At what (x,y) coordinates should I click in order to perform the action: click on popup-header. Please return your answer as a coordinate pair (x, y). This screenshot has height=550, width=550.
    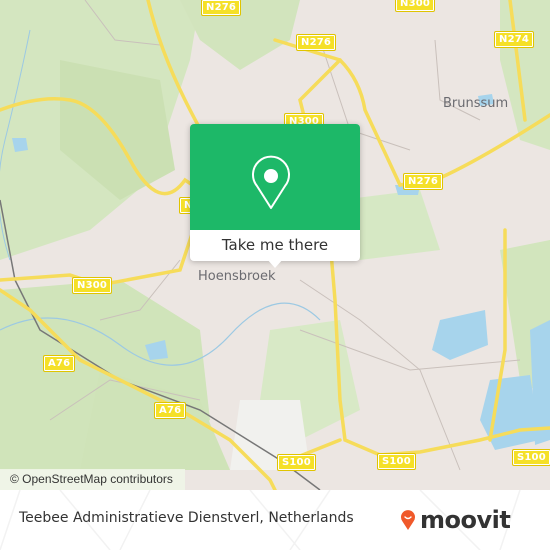
    Looking at the image, I should click on (275, 177).